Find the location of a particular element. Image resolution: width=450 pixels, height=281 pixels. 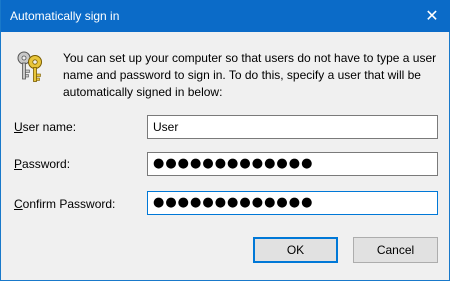

close-button: ✕ is located at coordinates (432, 16).